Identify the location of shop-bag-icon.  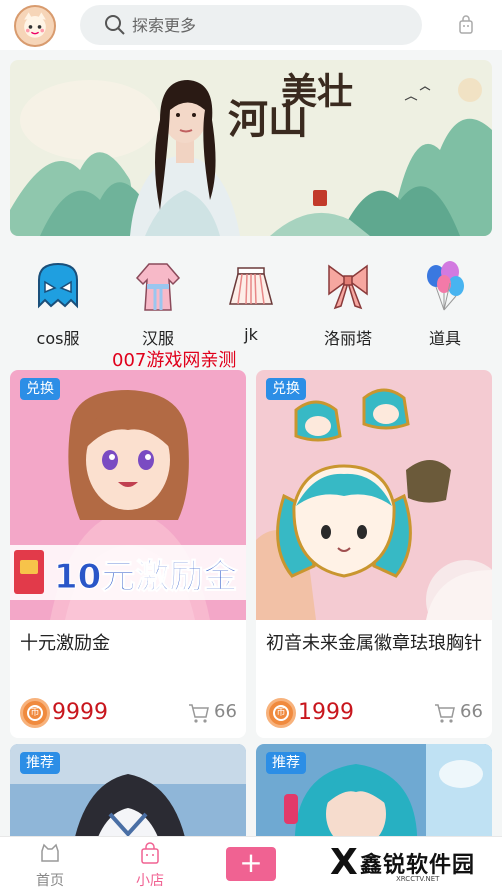
(150, 853).